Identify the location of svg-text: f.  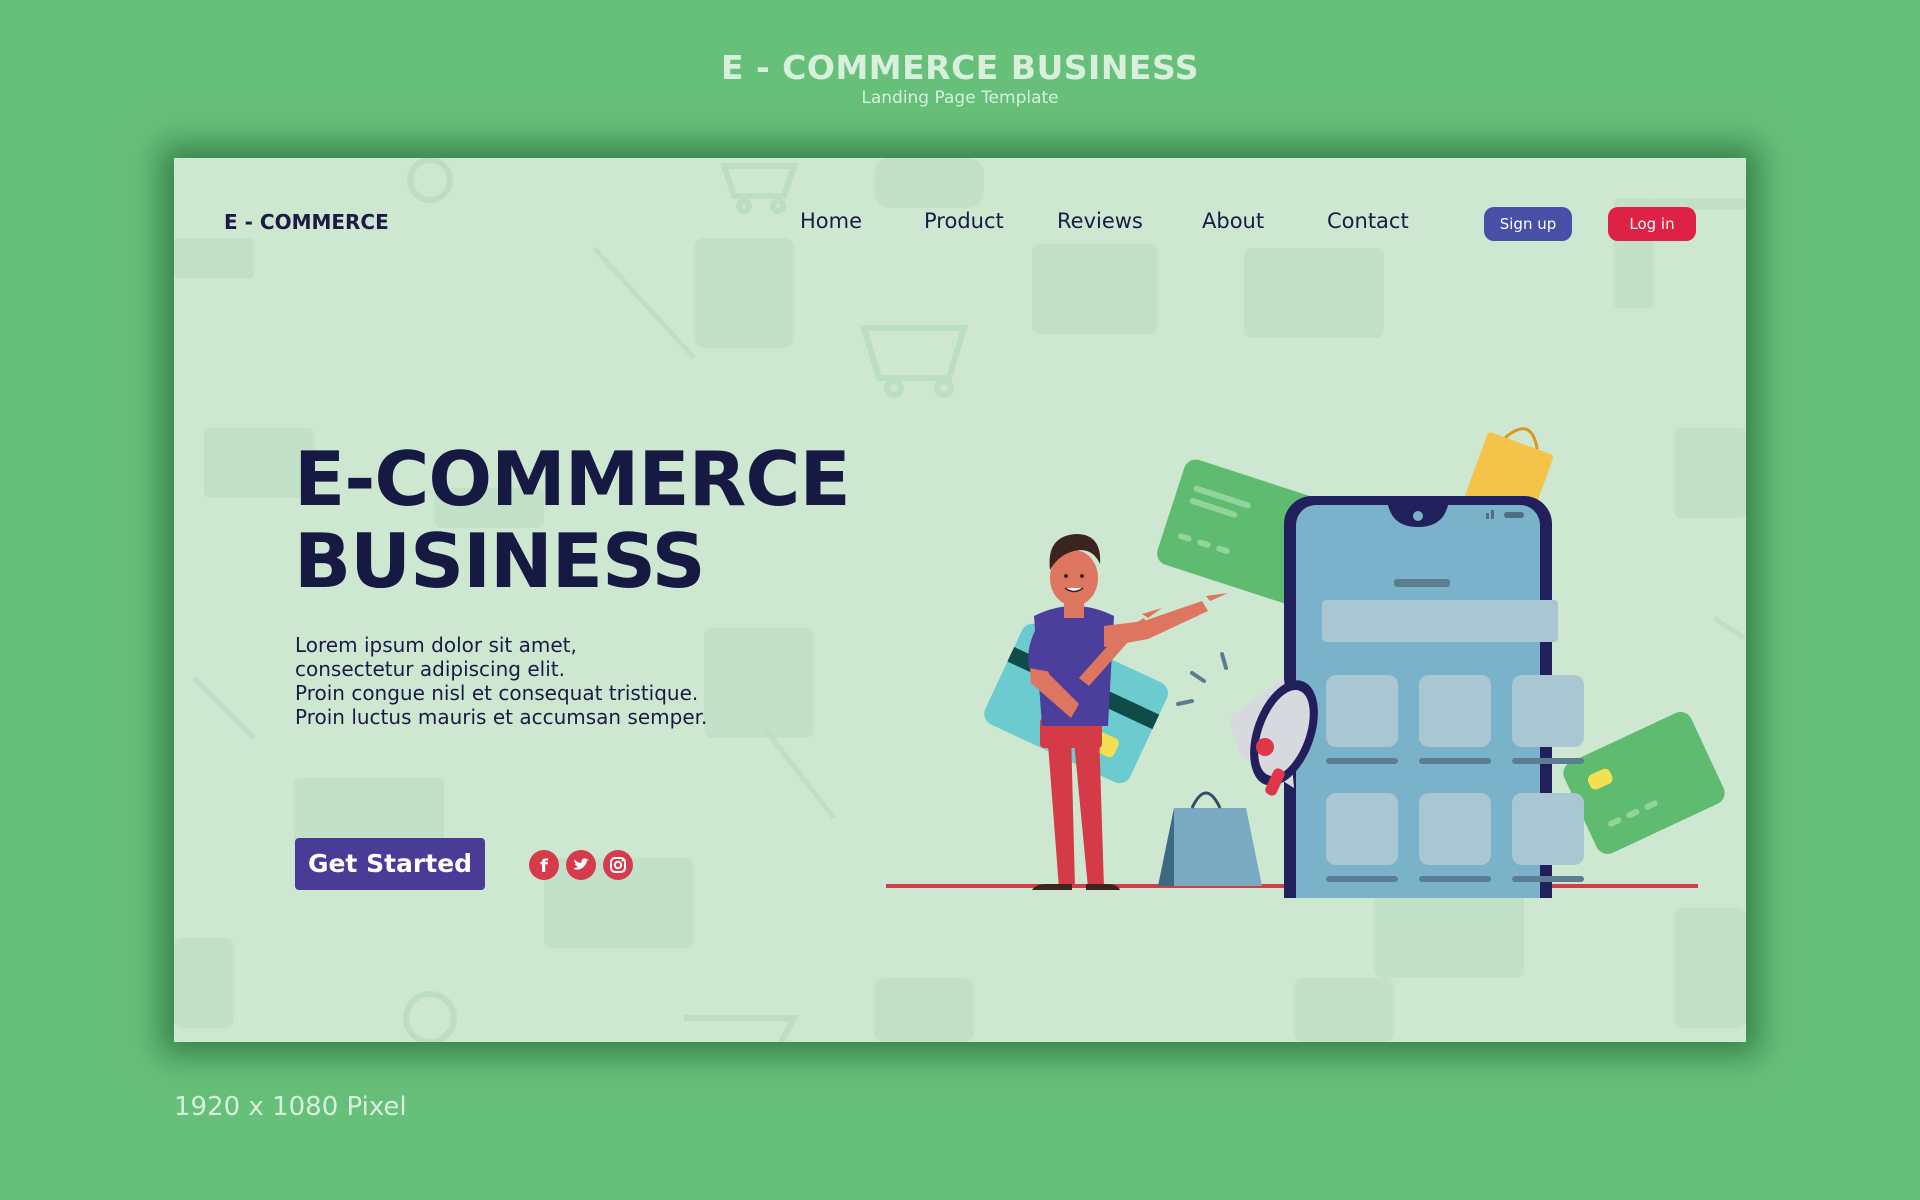
(544, 866).